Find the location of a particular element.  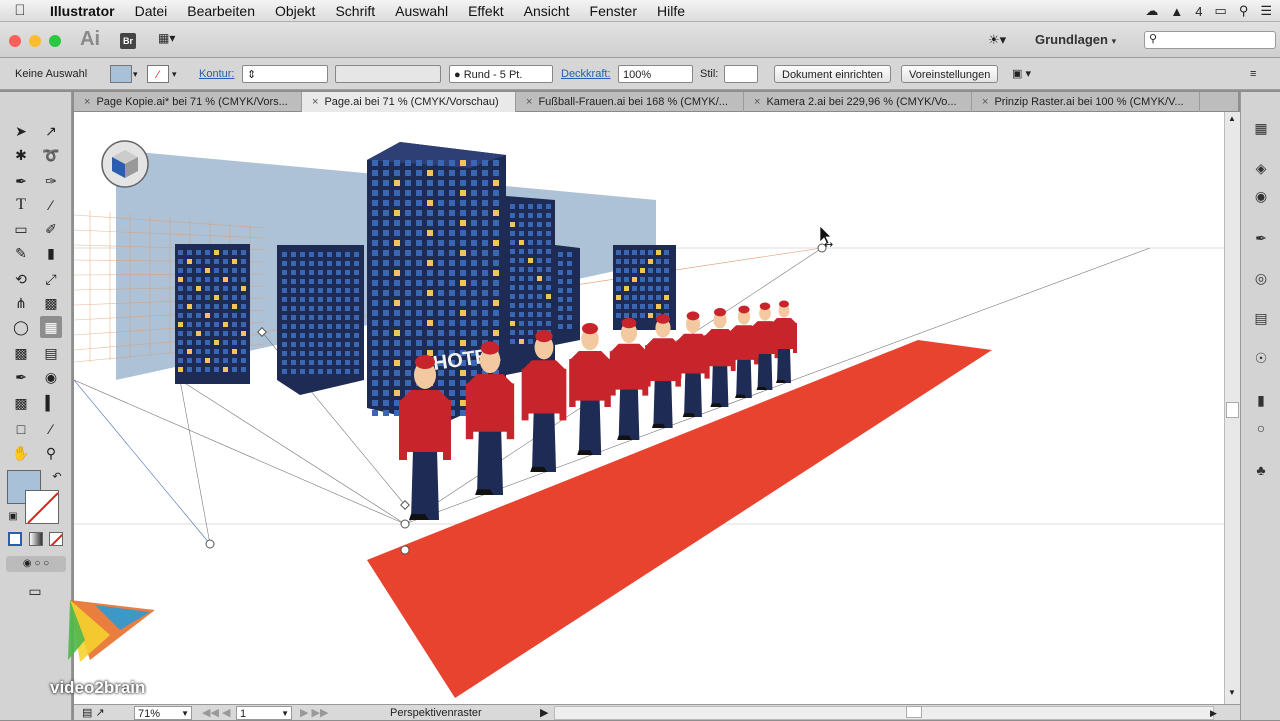

pen-tool-icon: ✒ is located at coordinates (21, 181).